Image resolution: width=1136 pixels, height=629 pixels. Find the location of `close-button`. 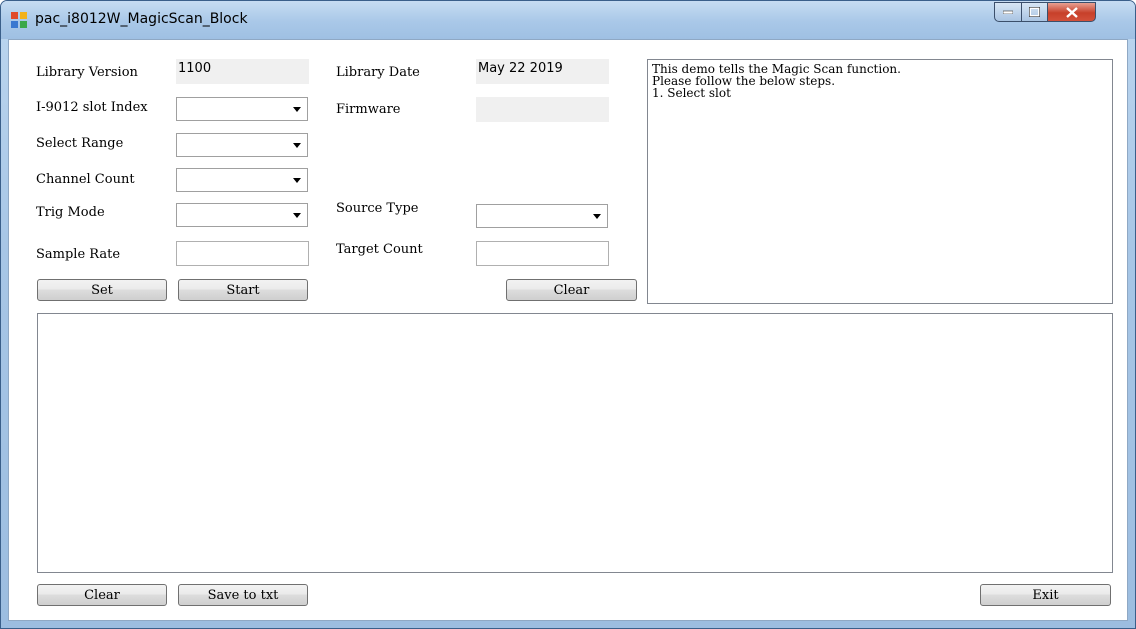

close-button is located at coordinates (1071, 12).